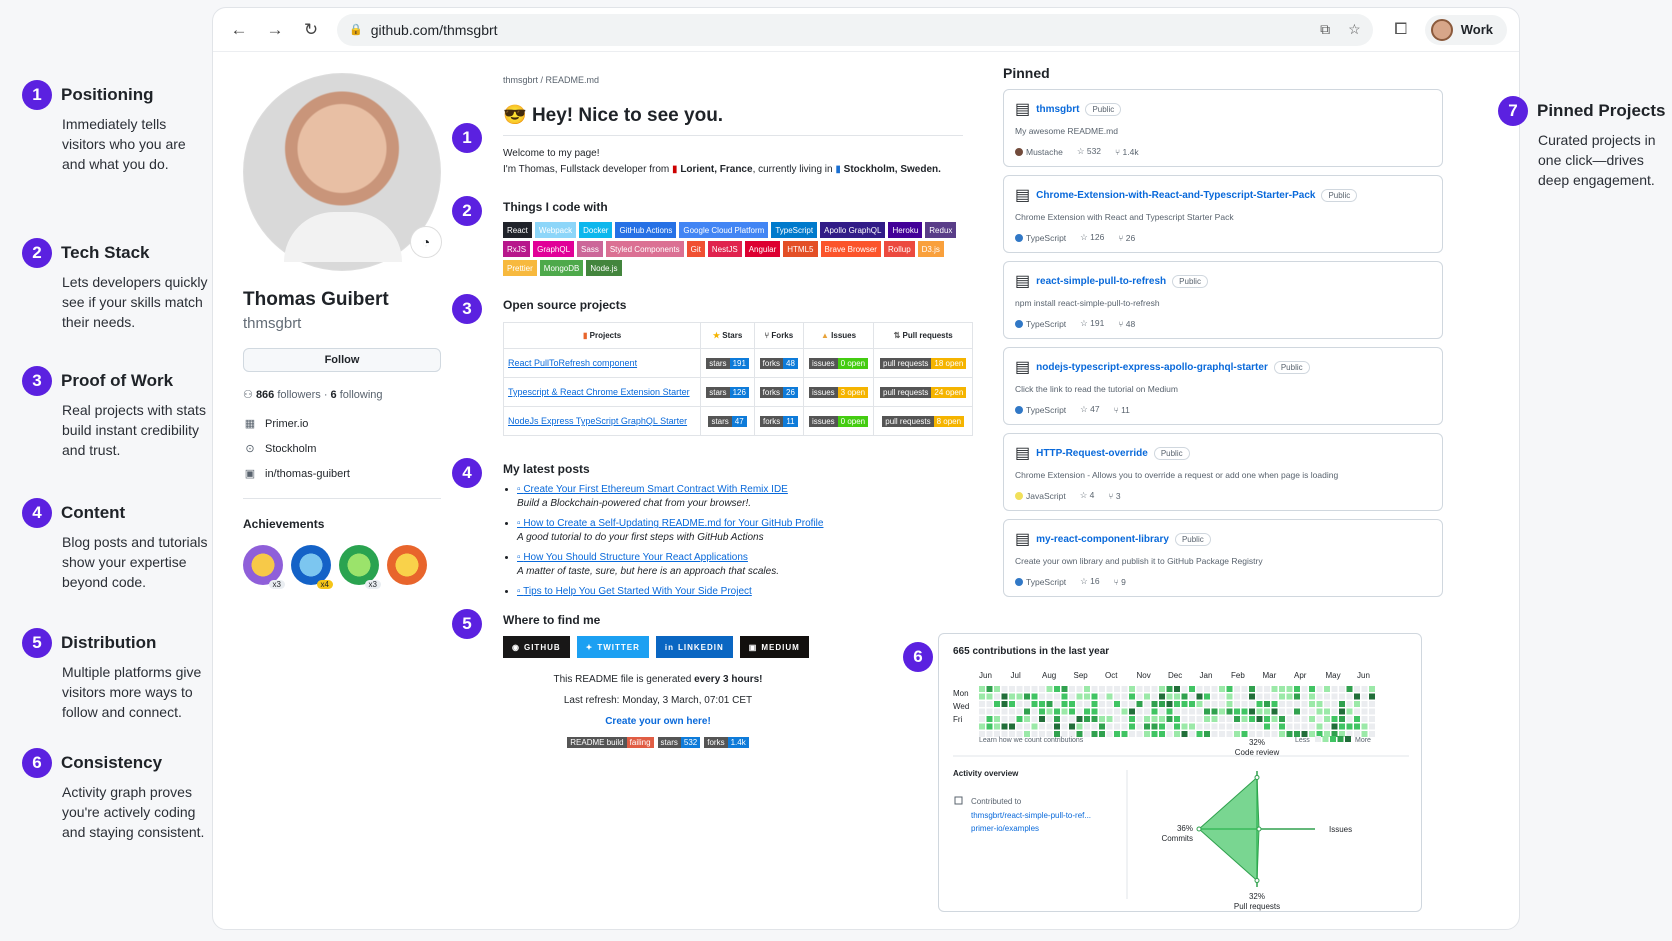 The width and height of the screenshot is (1672, 941). Describe the element at coordinates (695, 249) in the screenshot. I see `tech-badge: Git` at that location.